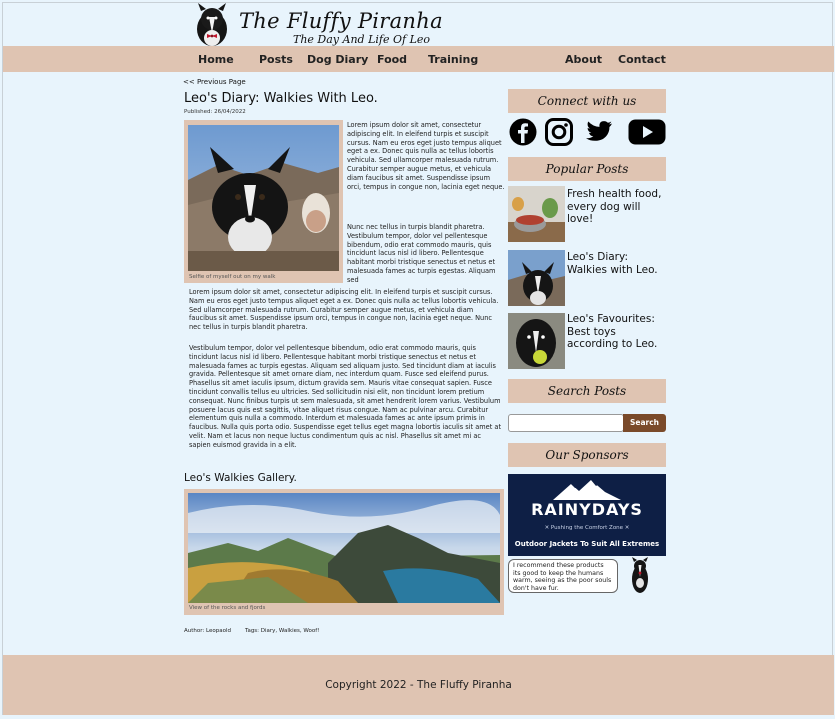 The image size is (835, 719). Describe the element at coordinates (599, 132) in the screenshot. I see `twitter-icon` at that location.